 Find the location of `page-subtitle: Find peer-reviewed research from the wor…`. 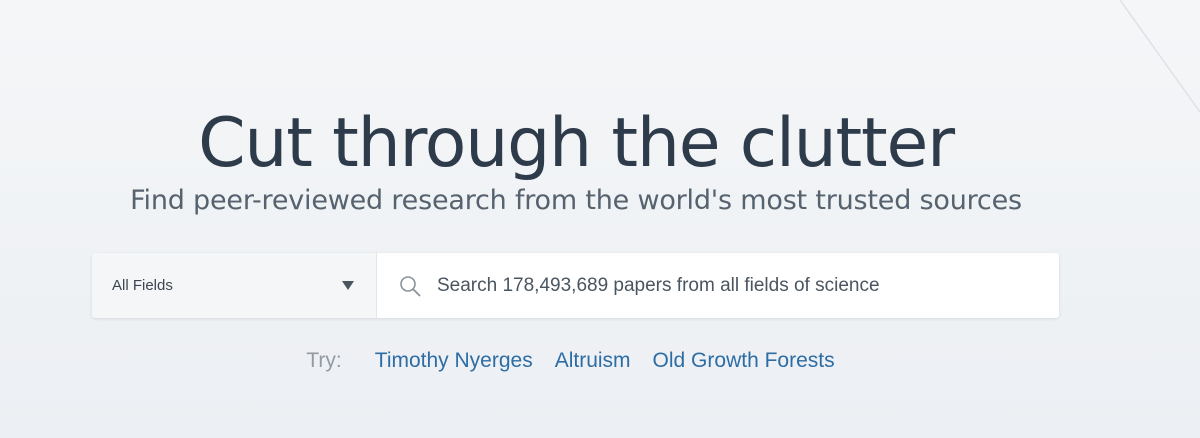

page-subtitle: Find peer-reviewed research from the wor… is located at coordinates (576, 200).